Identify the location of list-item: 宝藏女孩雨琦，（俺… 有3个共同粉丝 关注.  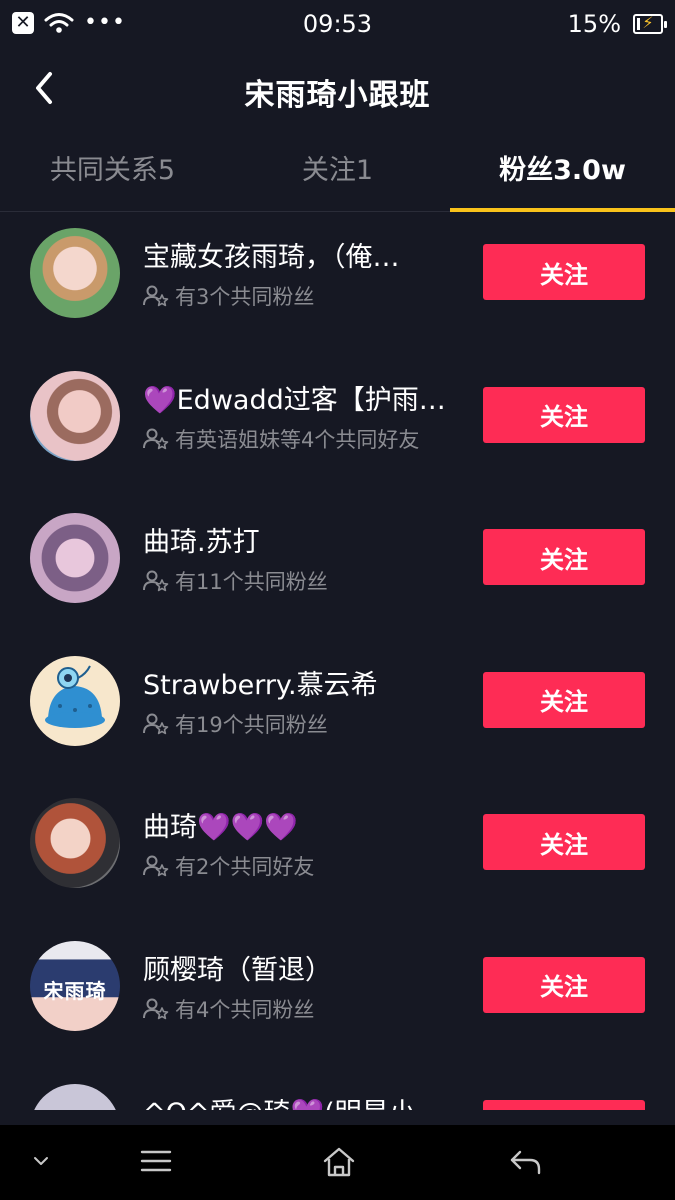
(337, 284).